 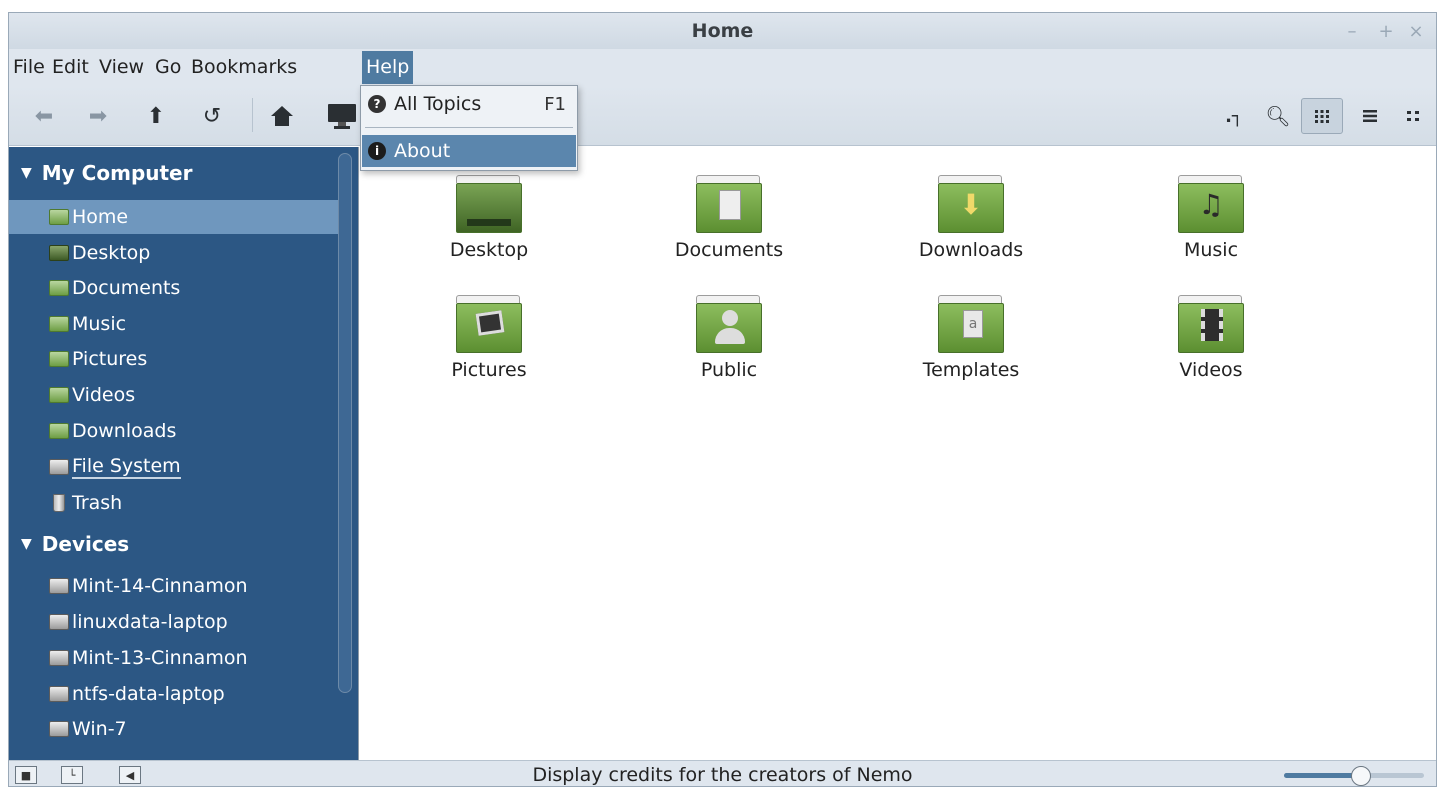 I want to click on sidebar-item-file-system: File System, so click(x=173, y=467).